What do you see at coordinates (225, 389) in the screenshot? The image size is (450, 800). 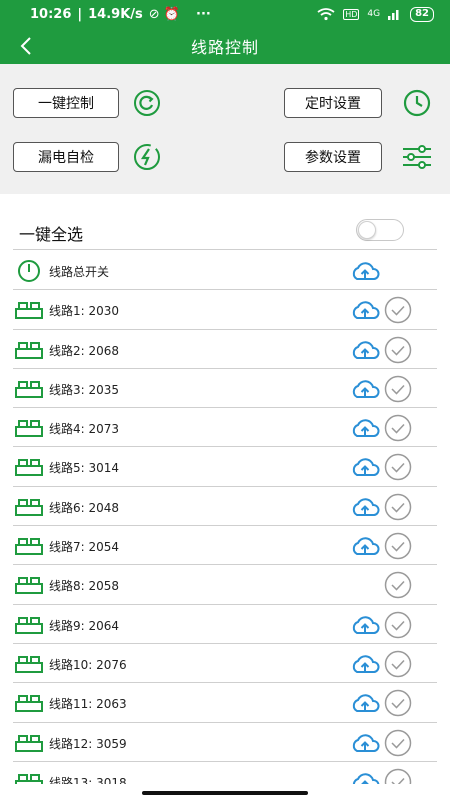 I see `line-row: 线路3: 2035` at bounding box center [225, 389].